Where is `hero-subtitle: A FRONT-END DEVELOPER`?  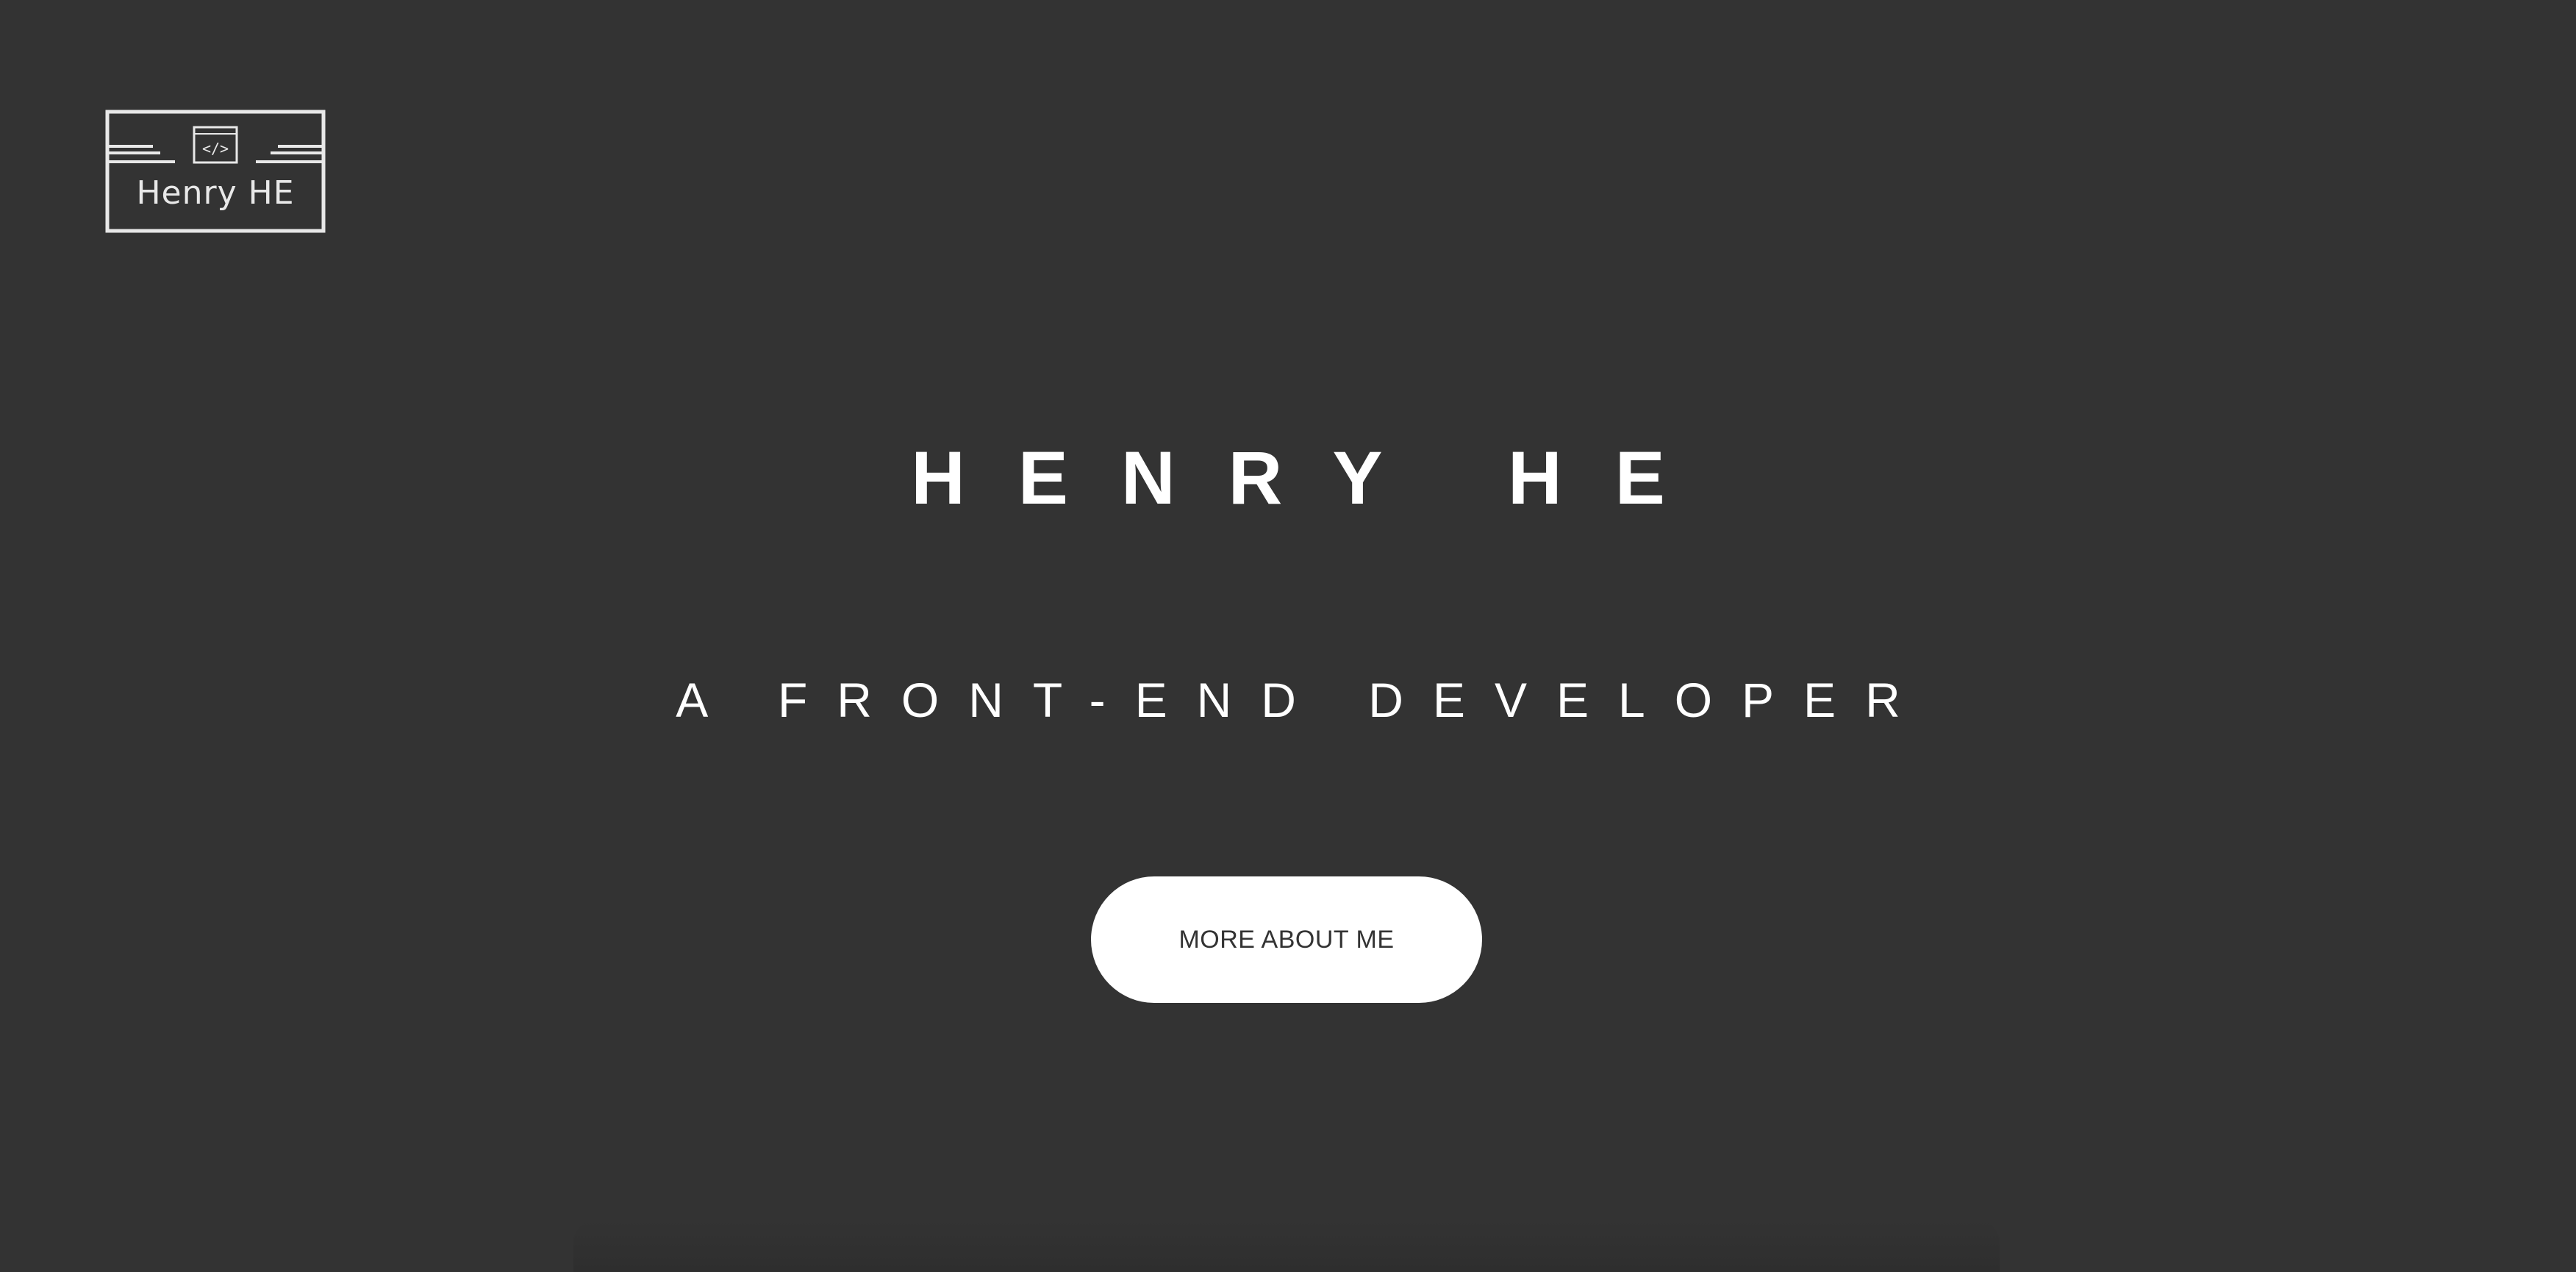 hero-subtitle: A FRONT-END DEVELOPER is located at coordinates (1303, 700).